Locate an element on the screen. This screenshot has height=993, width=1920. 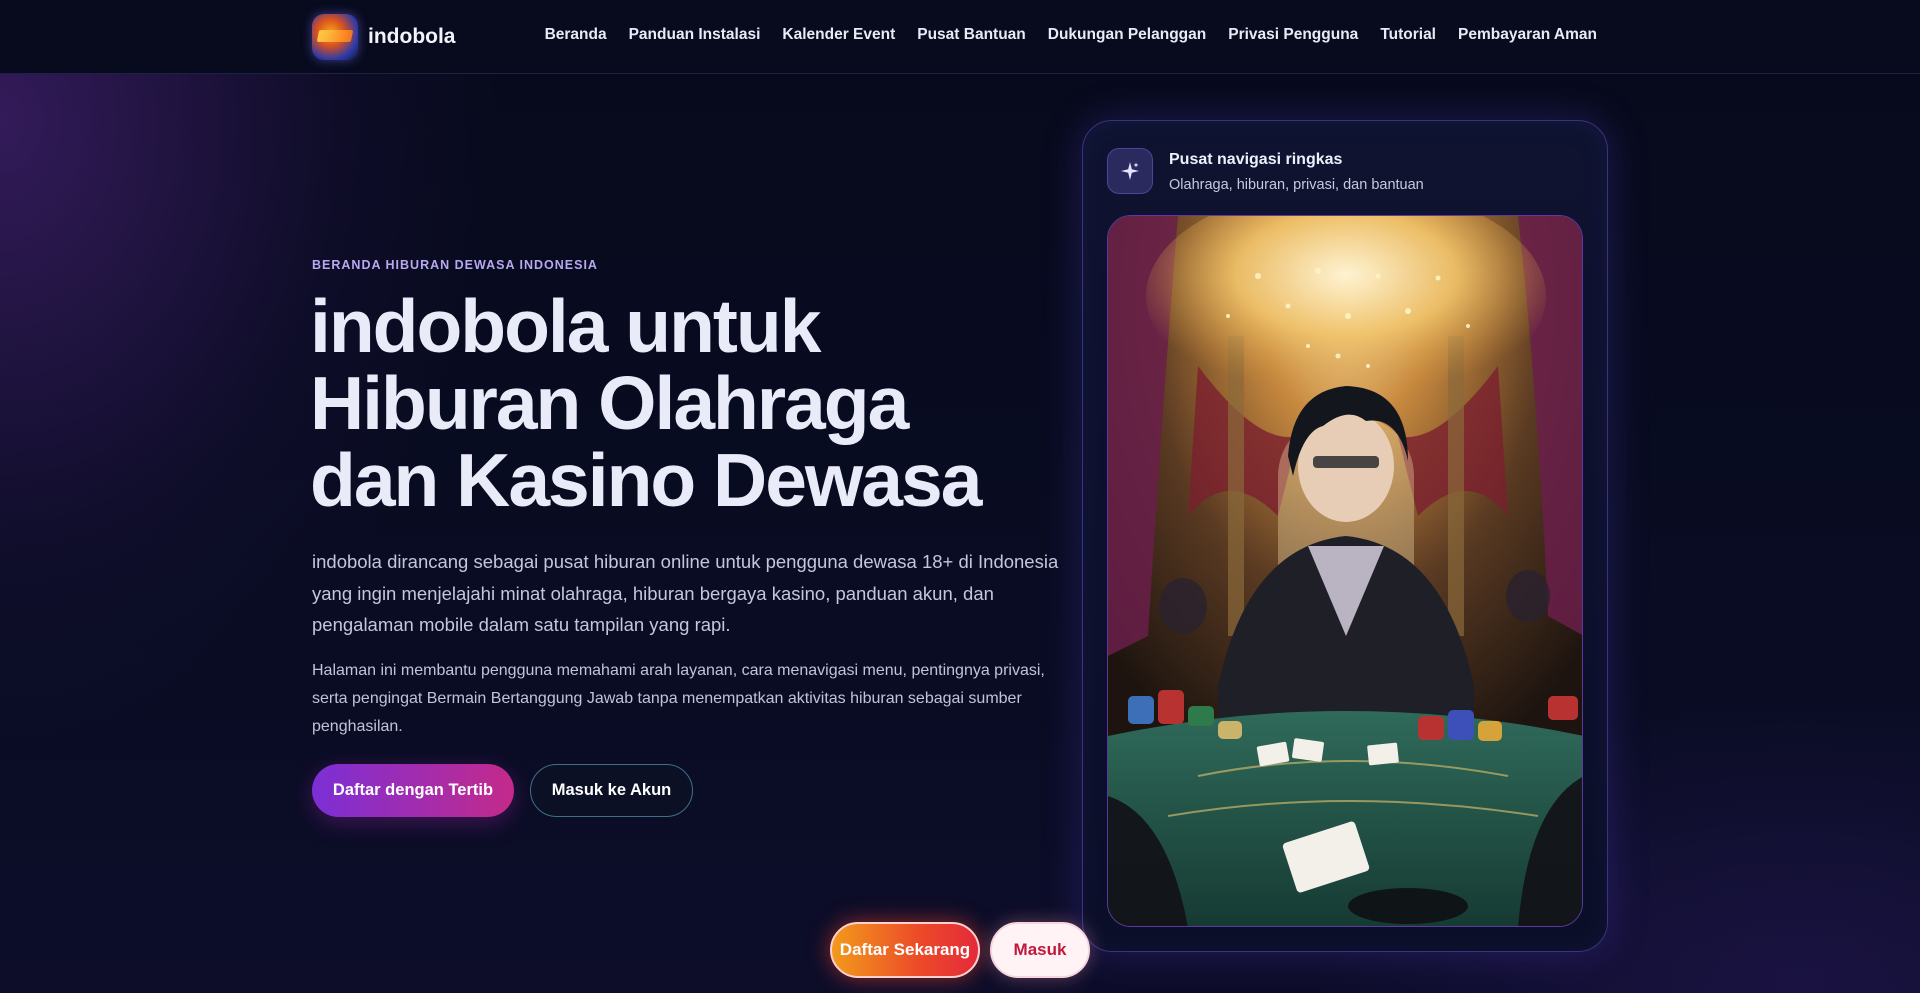
nav-item-panduan-instalasi: Panduan Instalasi is located at coordinates (695, 35).